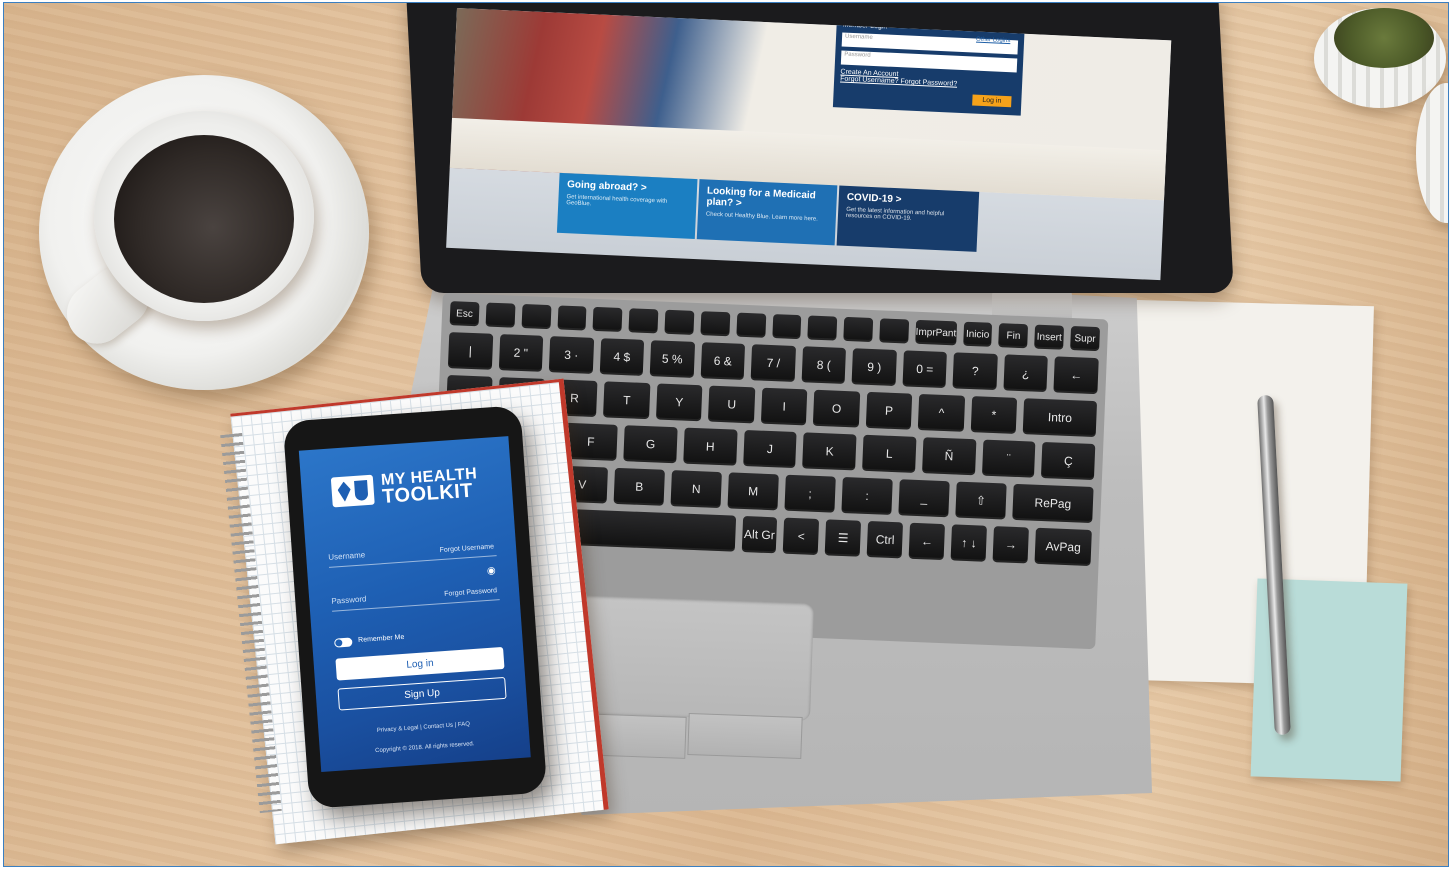 Image resolution: width=1450 pixels, height=869 pixels. Describe the element at coordinates (590, 441) in the screenshot. I see `key: F` at that location.